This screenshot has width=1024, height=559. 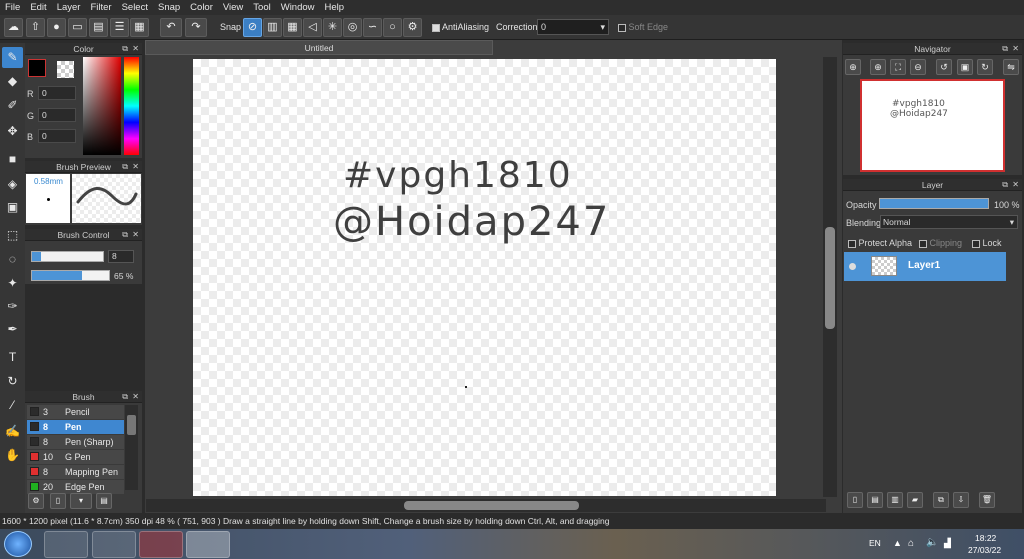 I want to click on fill-tool-icon: ◈, so click(x=12, y=184).